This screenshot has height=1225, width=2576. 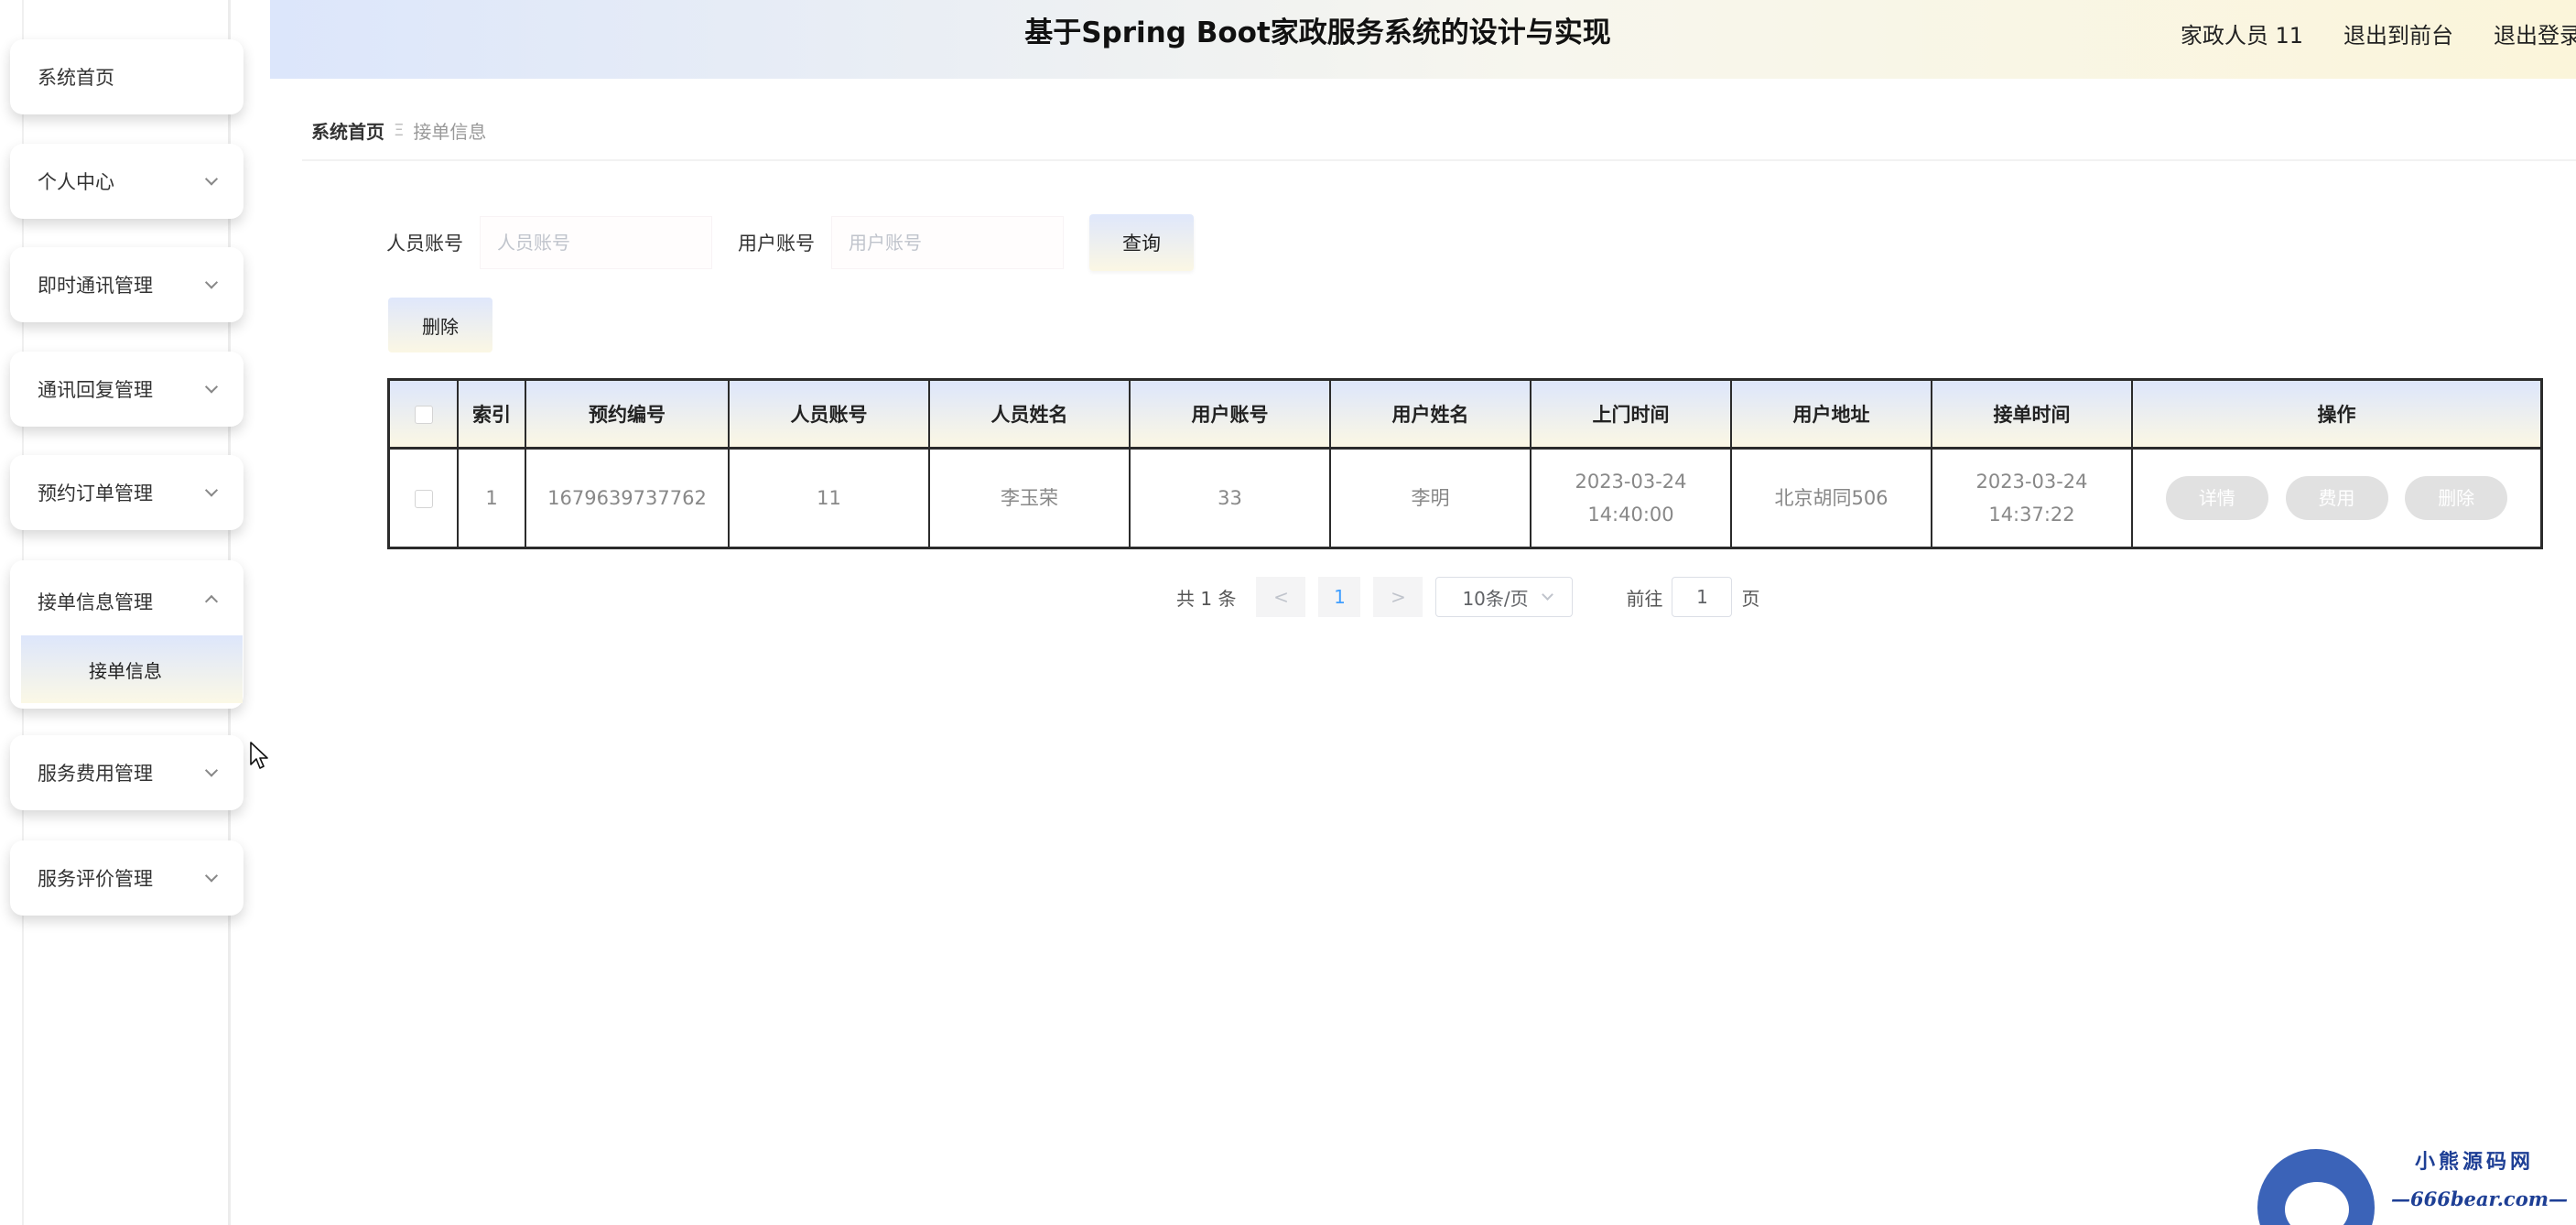 What do you see at coordinates (2032, 415) in the screenshot?
I see `column-header: 接单时间` at bounding box center [2032, 415].